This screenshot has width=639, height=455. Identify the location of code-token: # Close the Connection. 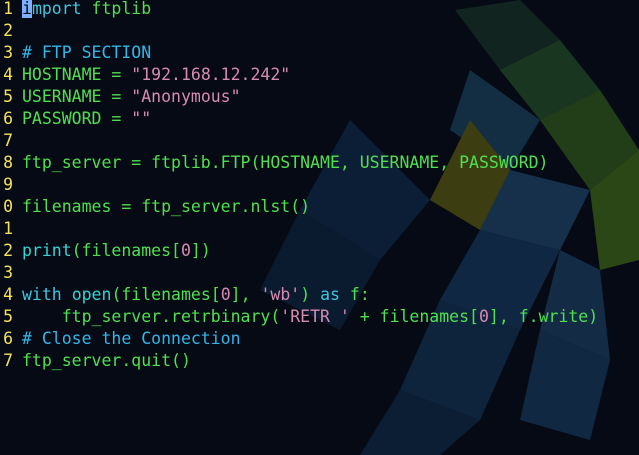
(131, 338).